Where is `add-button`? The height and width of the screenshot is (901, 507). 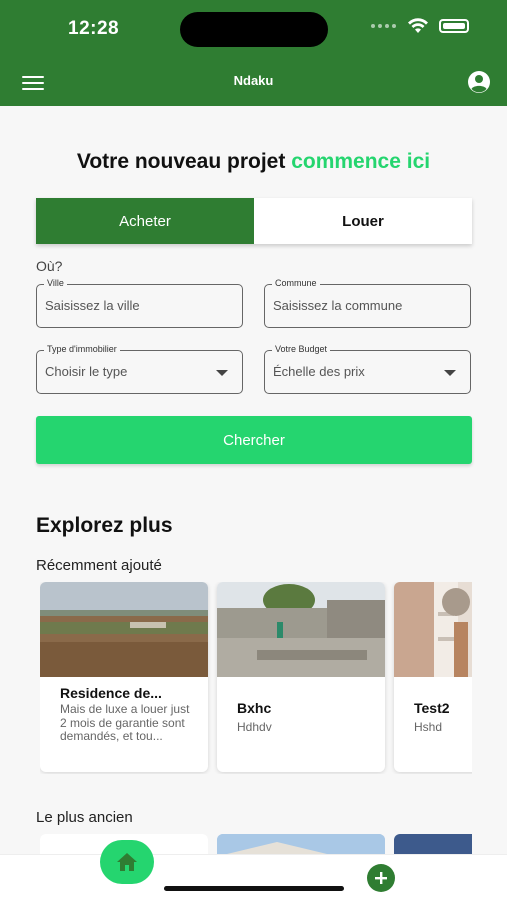
add-button is located at coordinates (381, 878).